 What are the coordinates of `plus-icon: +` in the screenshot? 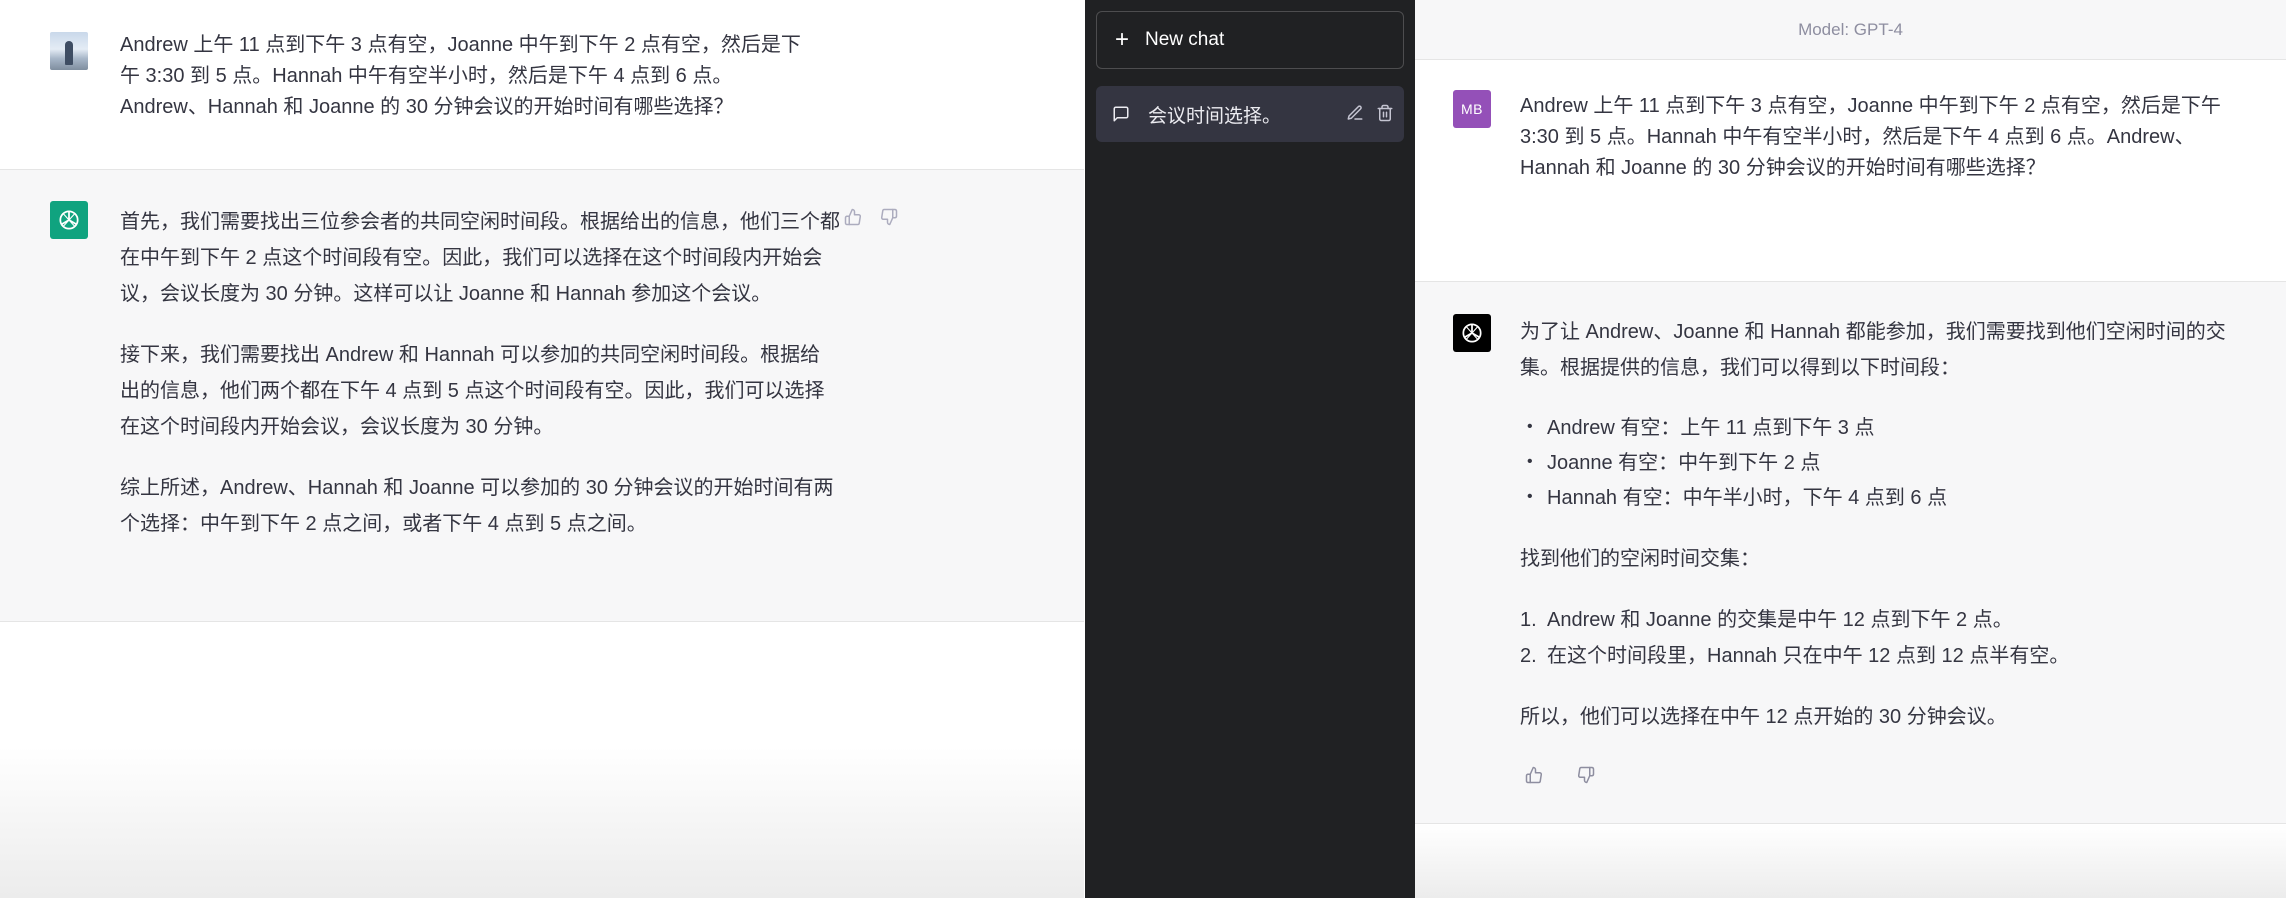 It's located at (1122, 39).